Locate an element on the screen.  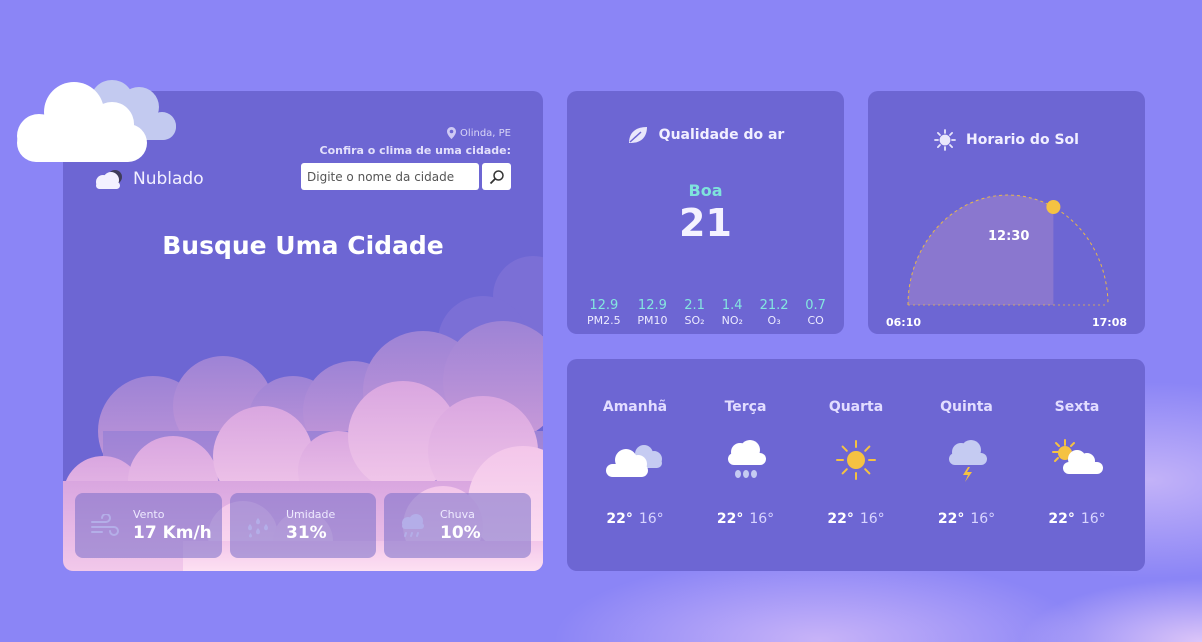
rain-icon is located at coordinates (413, 525).